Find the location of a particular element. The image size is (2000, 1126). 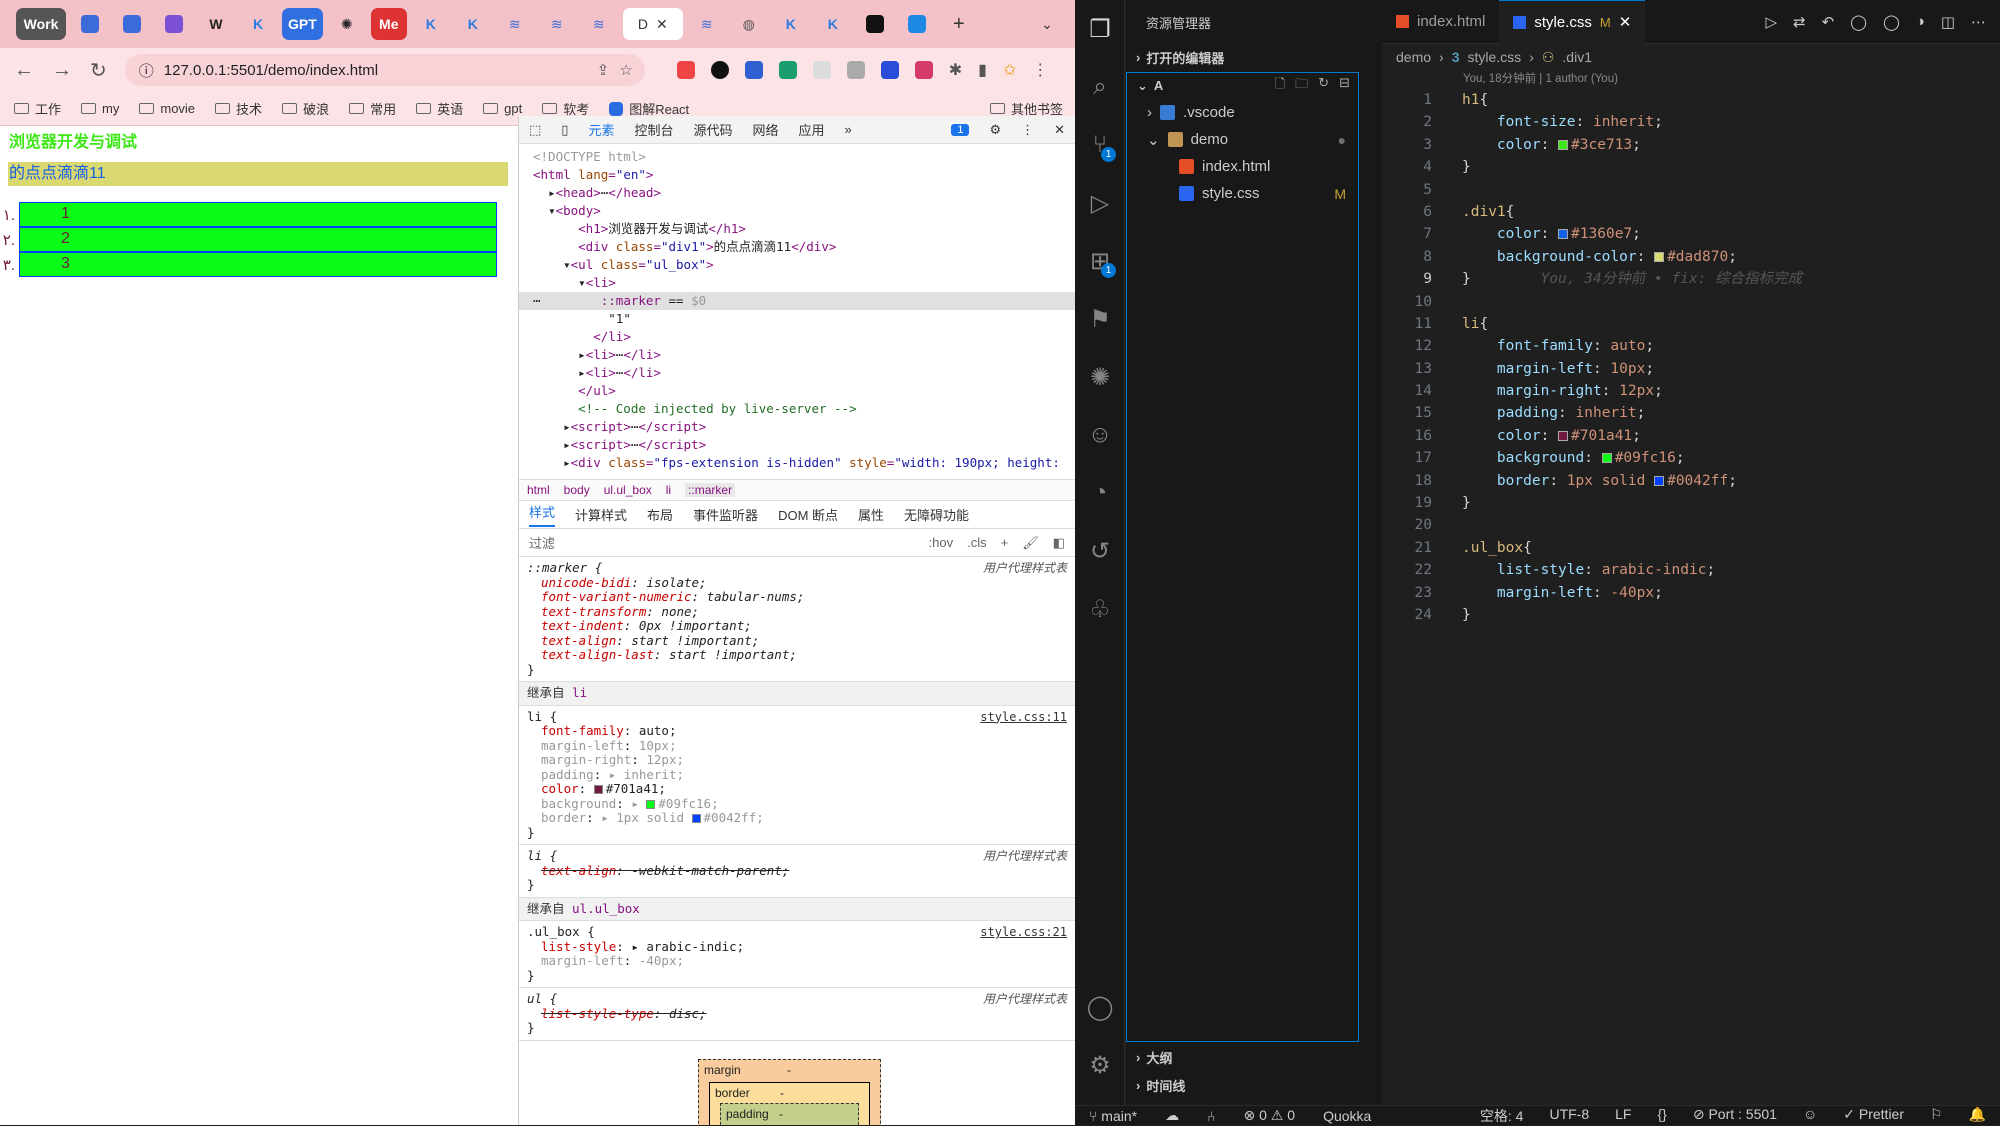

reload-icon: ↻ is located at coordinates (98, 70).